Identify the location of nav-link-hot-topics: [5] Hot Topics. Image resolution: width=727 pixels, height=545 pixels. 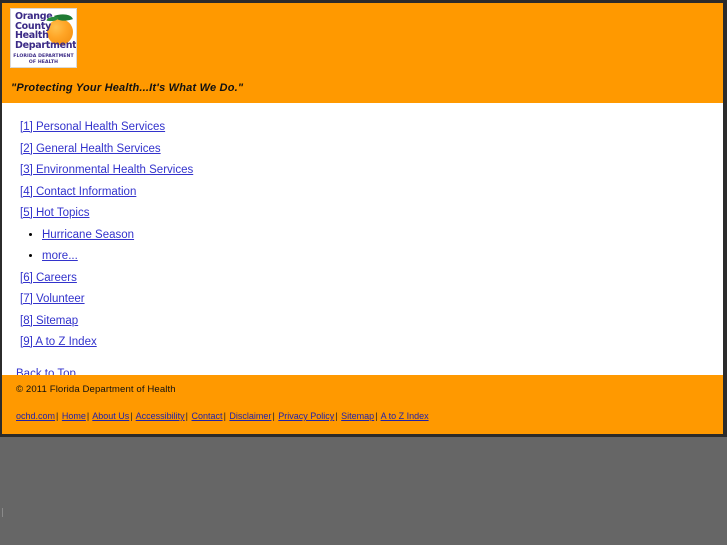
(54, 213).